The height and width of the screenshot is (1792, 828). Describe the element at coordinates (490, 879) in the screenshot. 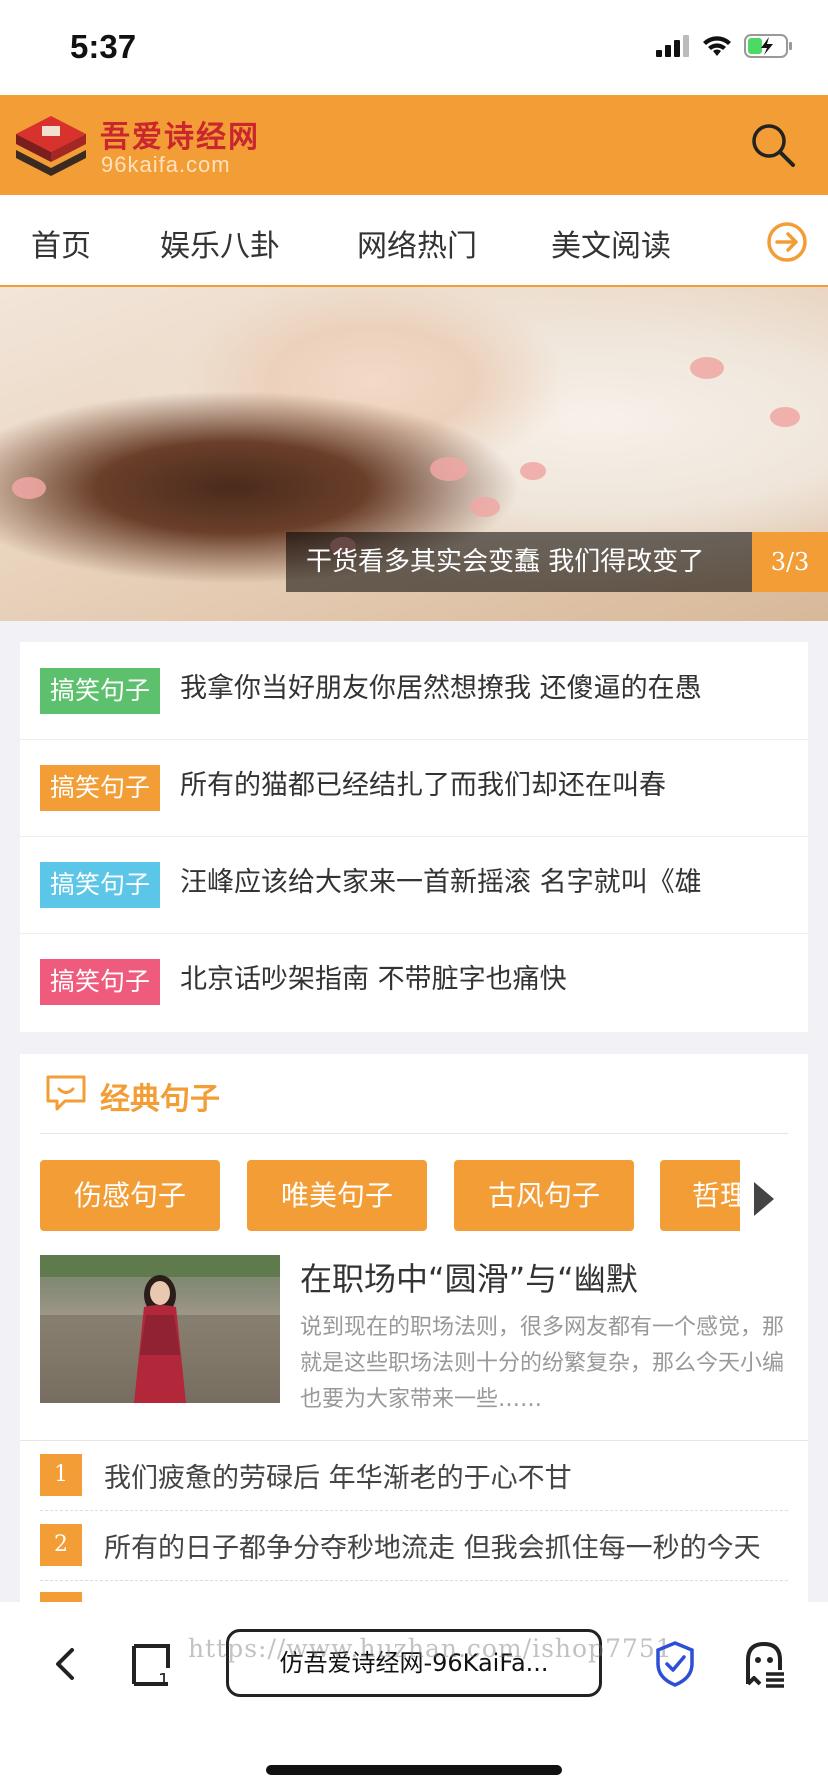

I see `news-title: 汪峰应该给大家来一首新摇滚 名字就叫《雄` at that location.